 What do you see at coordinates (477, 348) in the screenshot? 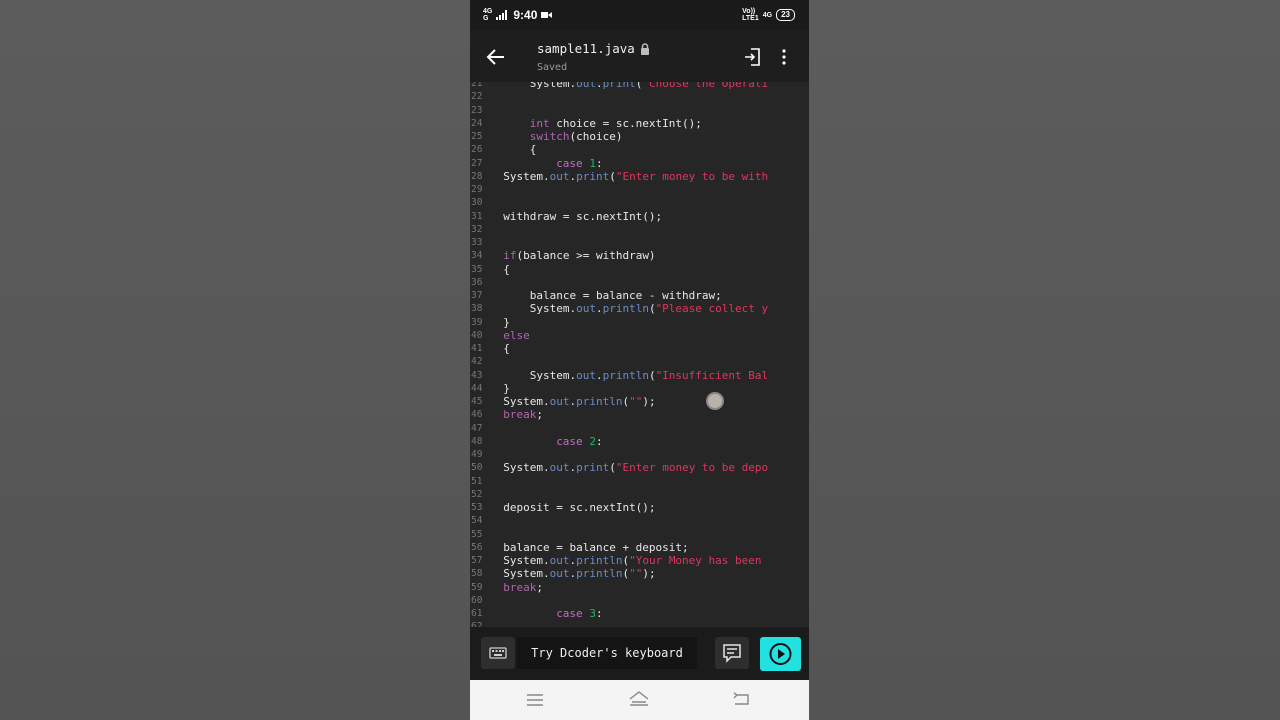
I see `line-number: 41` at bounding box center [477, 348].